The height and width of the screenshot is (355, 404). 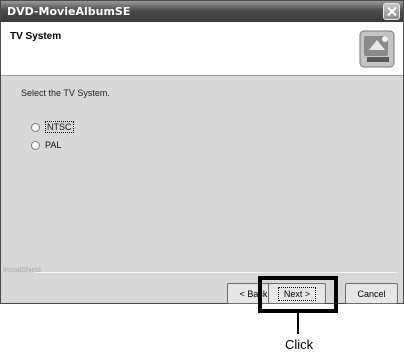 What do you see at coordinates (65, 93) in the screenshot?
I see `instruction-text: Select the TV System.` at bounding box center [65, 93].